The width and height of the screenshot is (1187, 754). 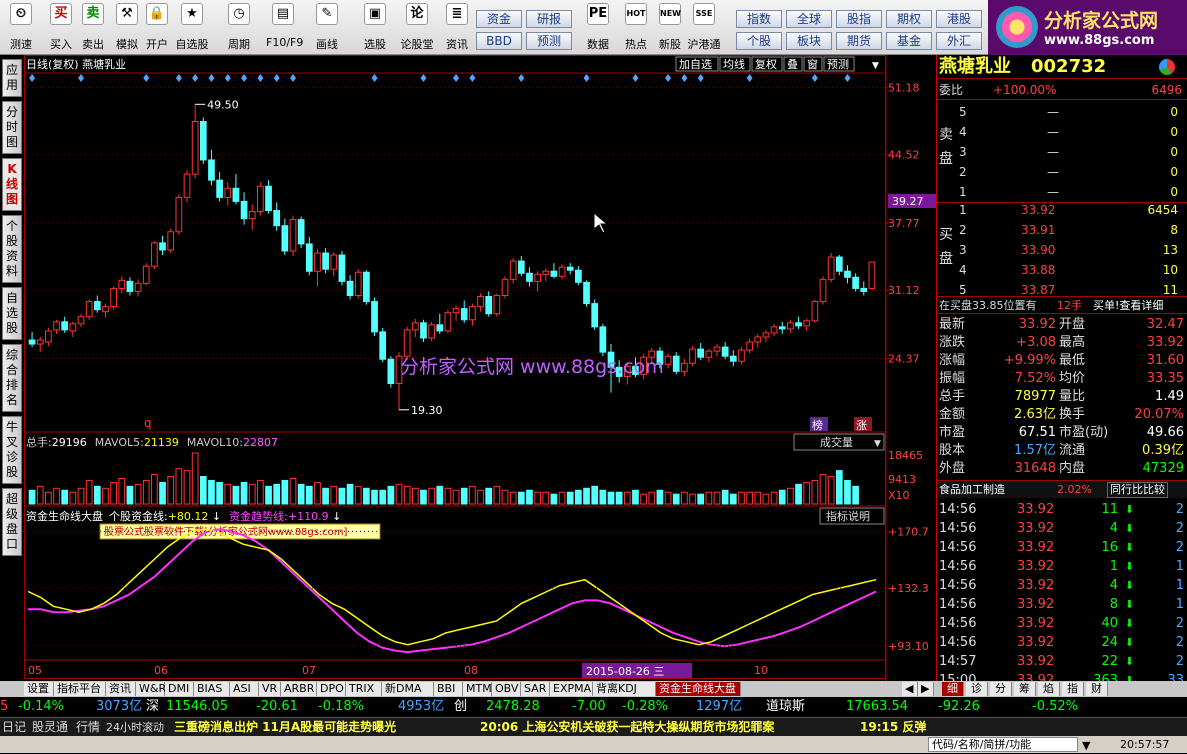 I want to click on ticker-quote-button: 行情, so click(x=88, y=727).